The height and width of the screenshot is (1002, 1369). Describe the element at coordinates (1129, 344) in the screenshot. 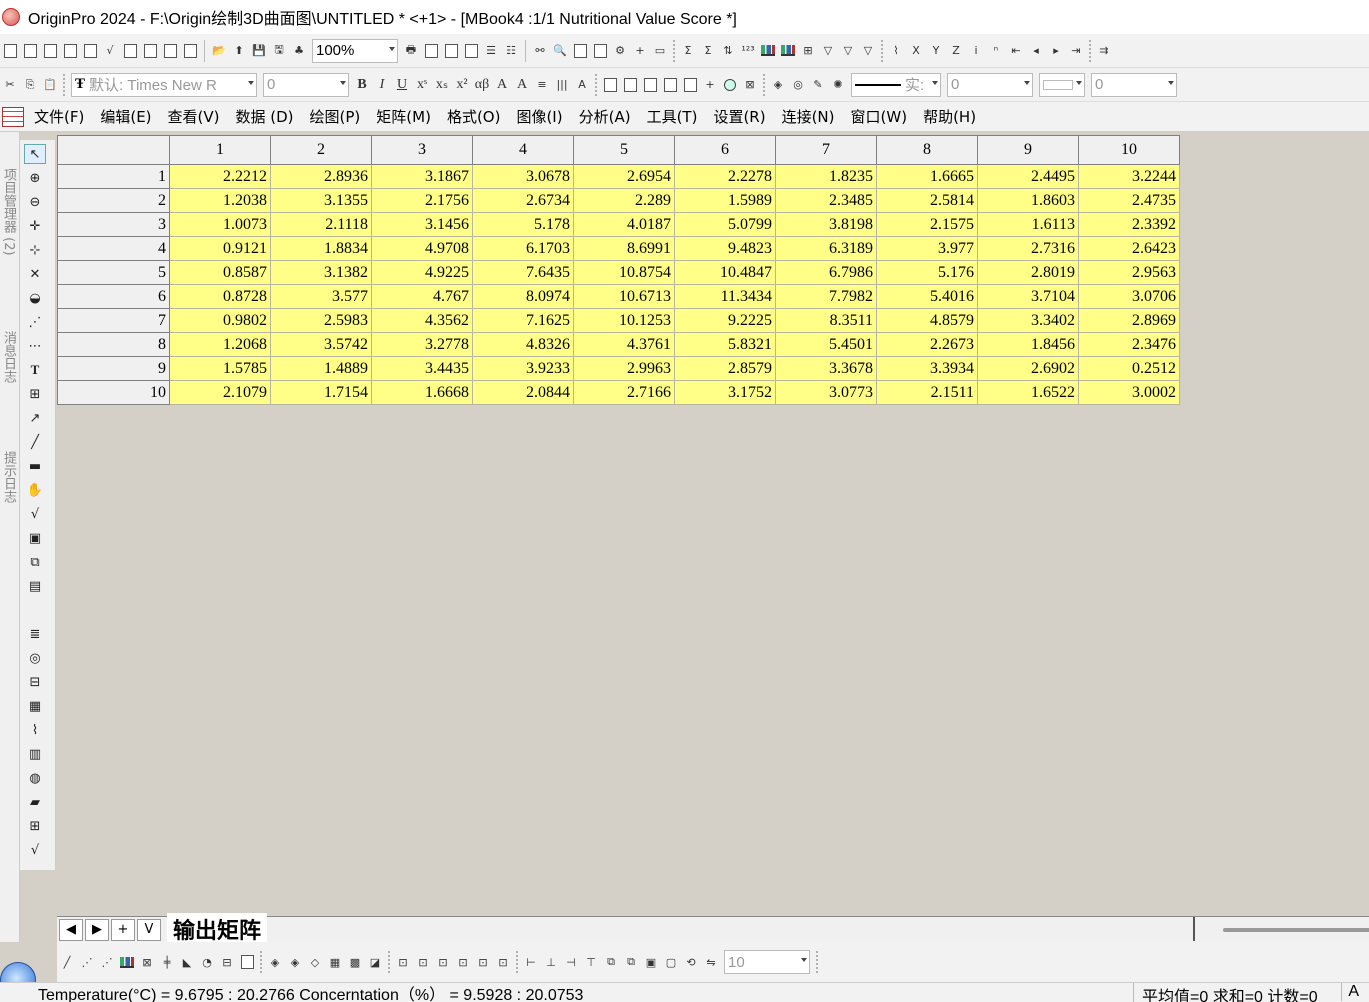

I see `matrix-cell: 2.3476` at that location.